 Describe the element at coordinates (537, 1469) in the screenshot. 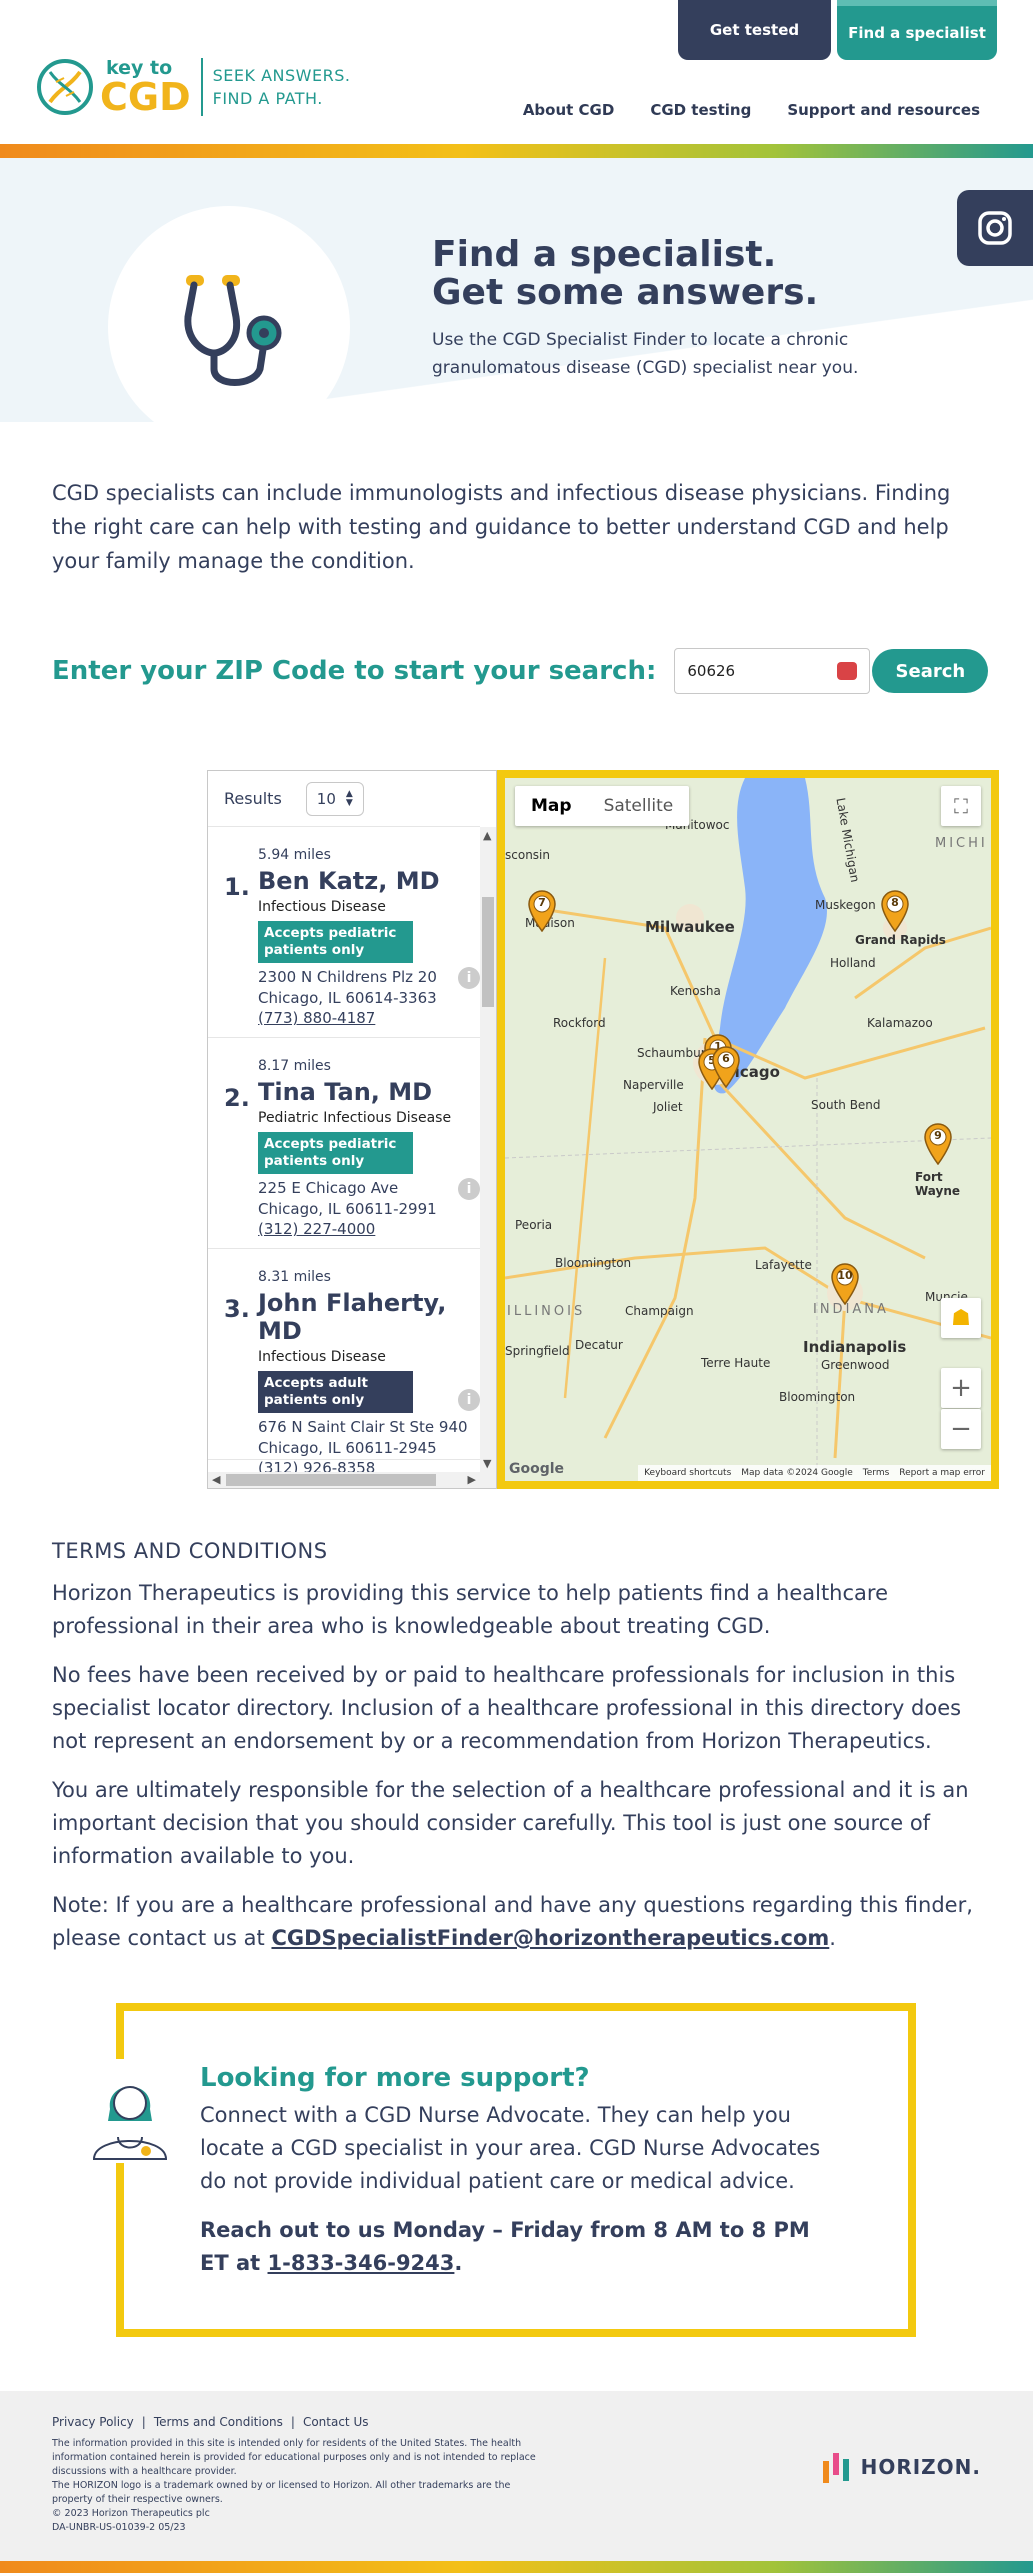

I see `google-logo: Google` at that location.